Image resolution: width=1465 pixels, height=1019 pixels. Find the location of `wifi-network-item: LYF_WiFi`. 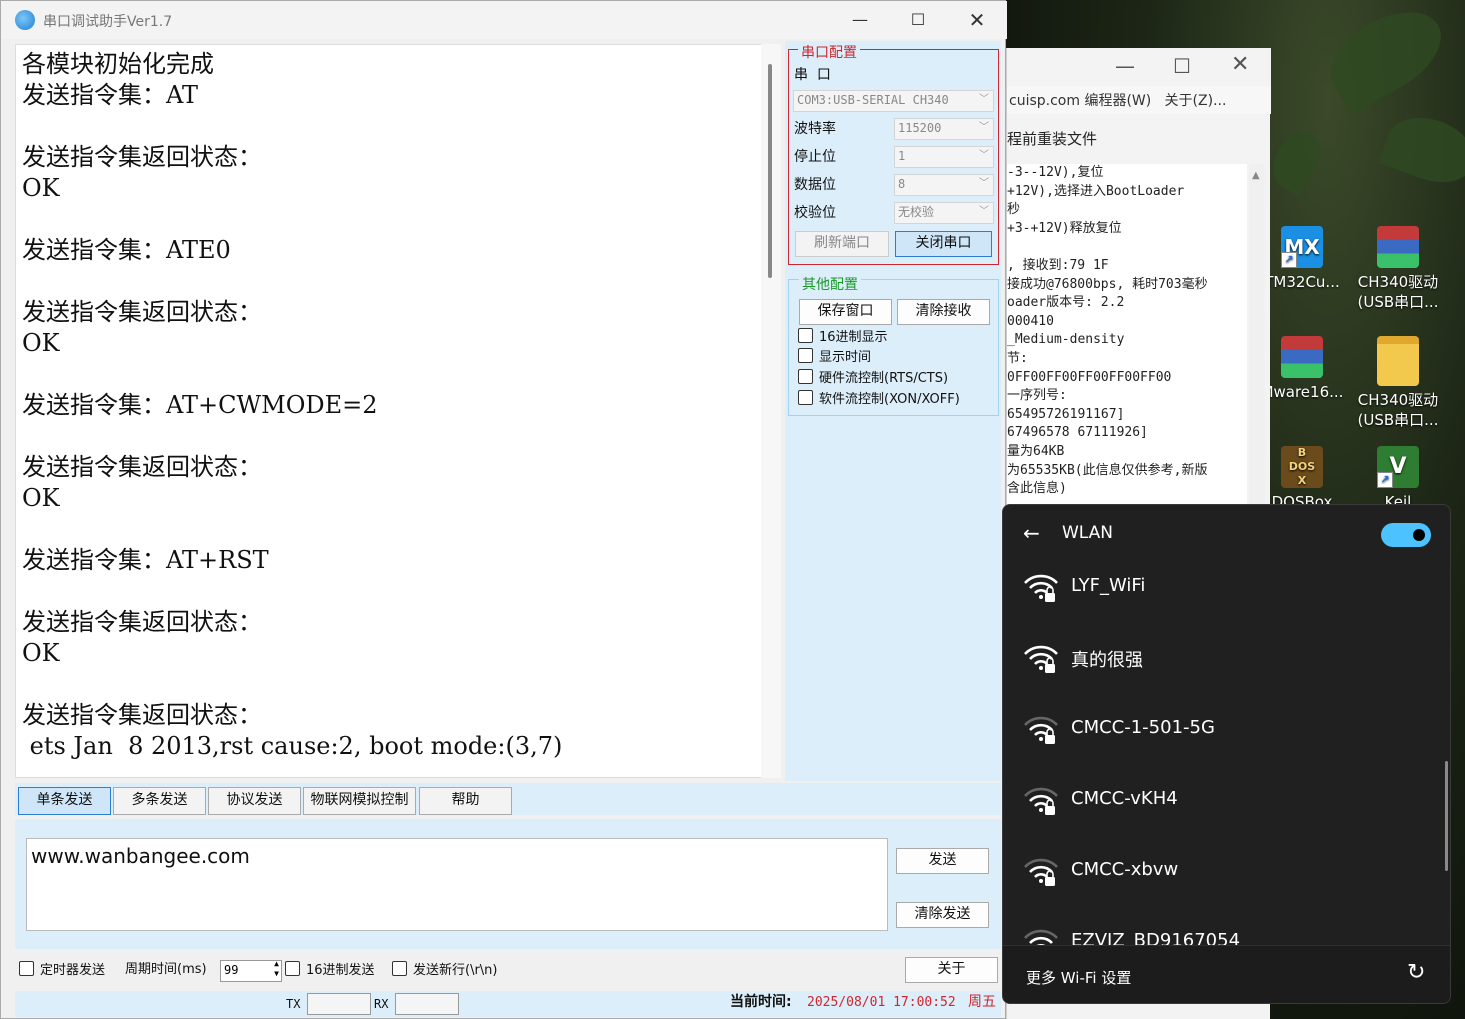

wifi-network-item: LYF_WiFi is located at coordinates (1223, 588).